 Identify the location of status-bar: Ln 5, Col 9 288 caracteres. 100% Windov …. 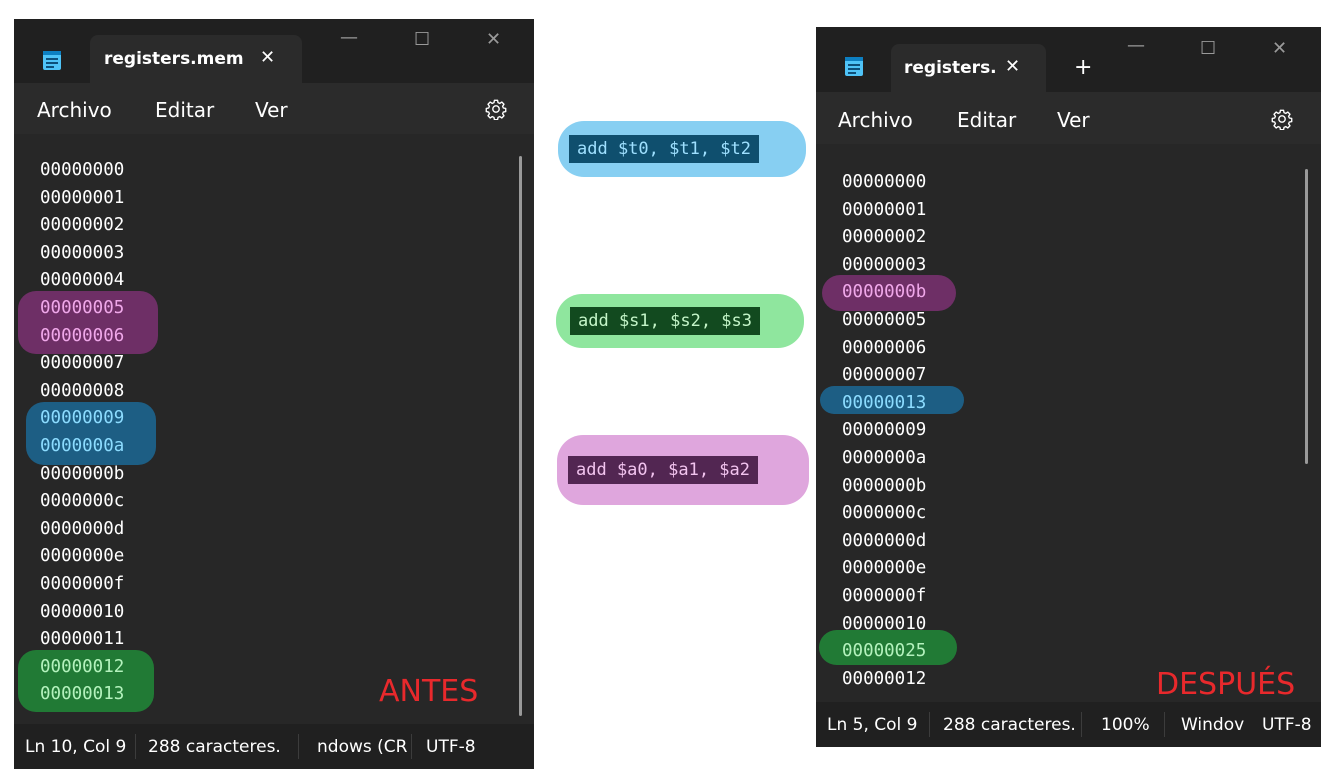
(1068, 724).